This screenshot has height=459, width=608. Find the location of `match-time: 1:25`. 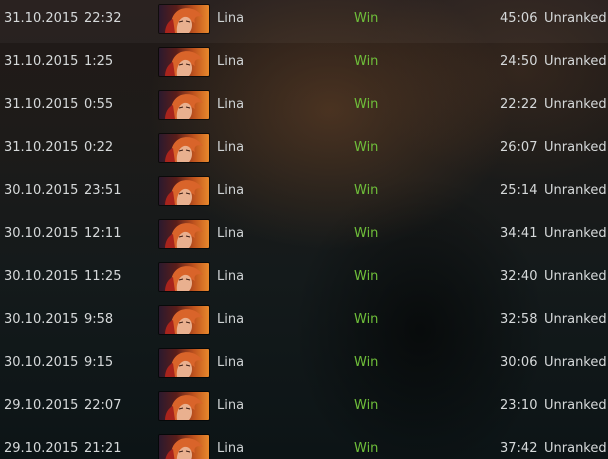

match-time: 1:25 is located at coordinates (99, 61).